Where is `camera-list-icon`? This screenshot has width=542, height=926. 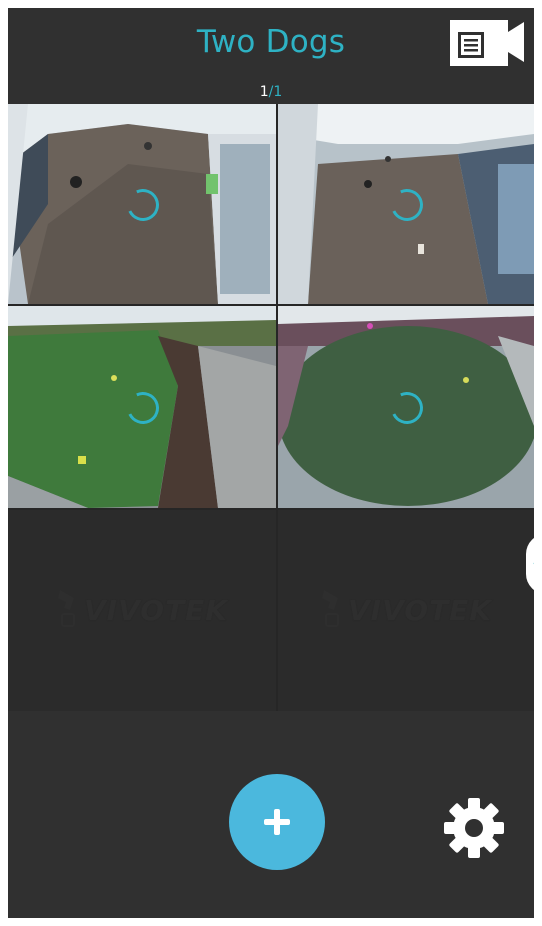 camera-list-icon is located at coordinates (487, 43).